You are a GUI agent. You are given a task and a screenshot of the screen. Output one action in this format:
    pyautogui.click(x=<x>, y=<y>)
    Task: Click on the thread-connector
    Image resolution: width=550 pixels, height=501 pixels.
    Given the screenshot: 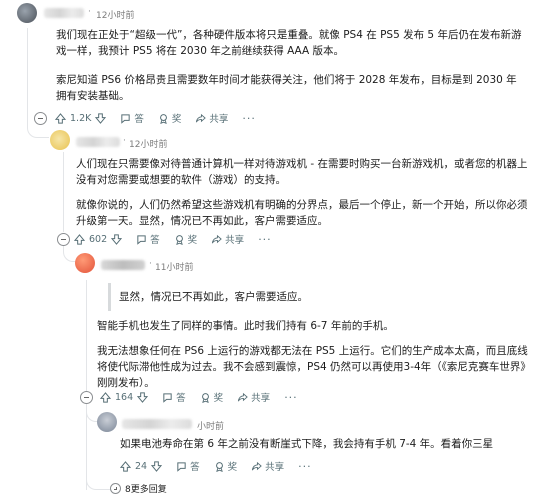 What is the action you would take?
    pyautogui.click(x=98, y=484)
    